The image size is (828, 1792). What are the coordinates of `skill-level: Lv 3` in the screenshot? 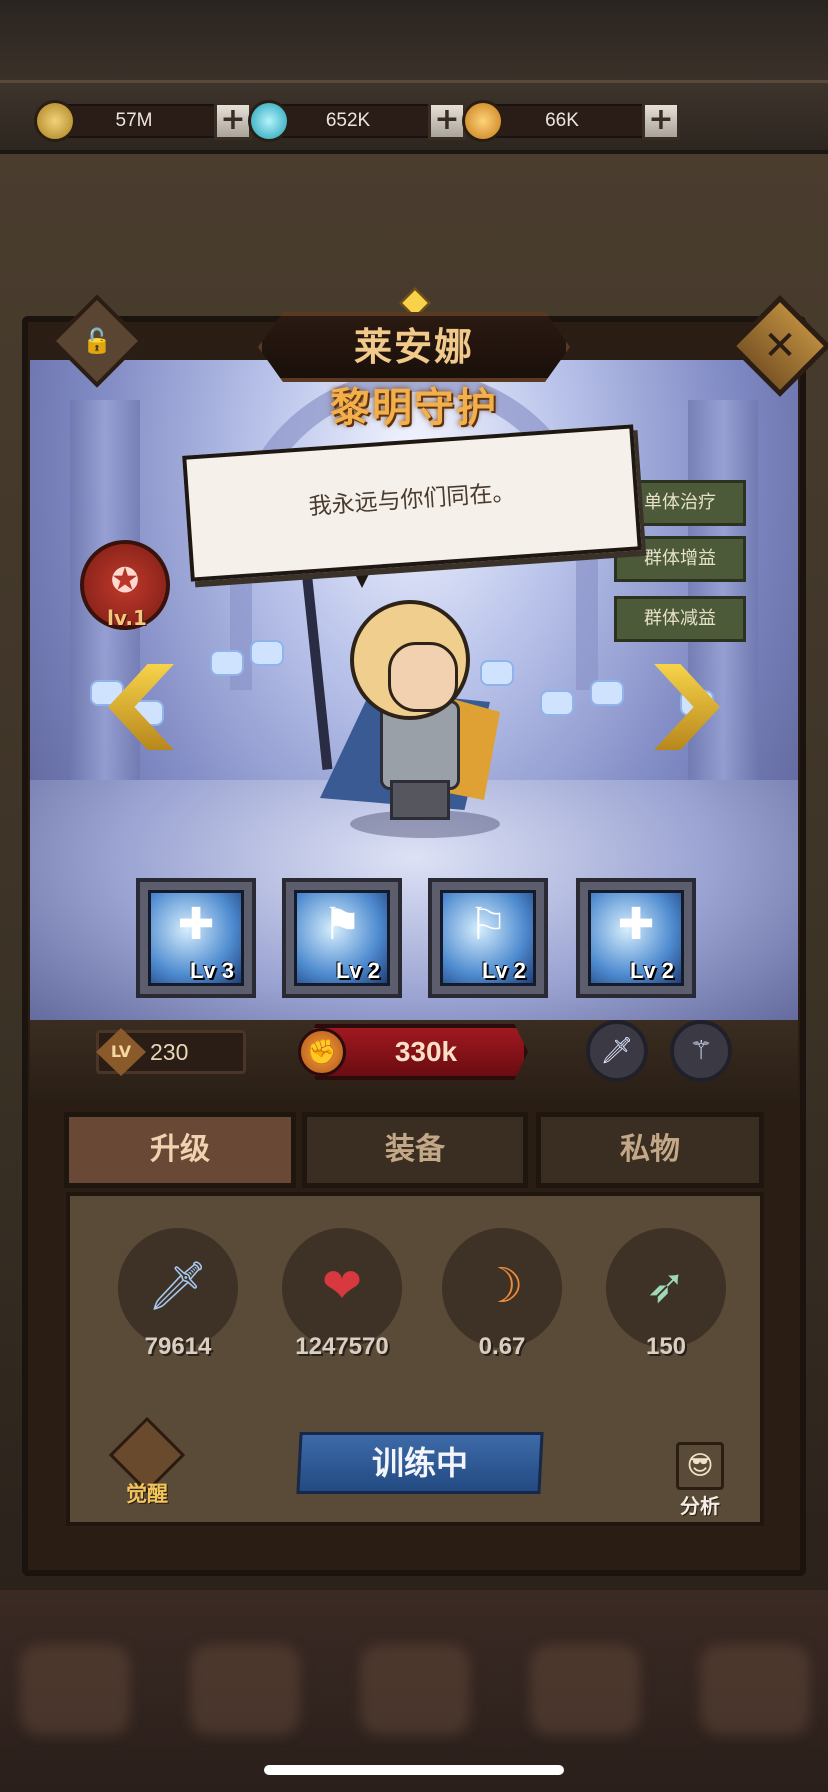 It's located at (212, 970).